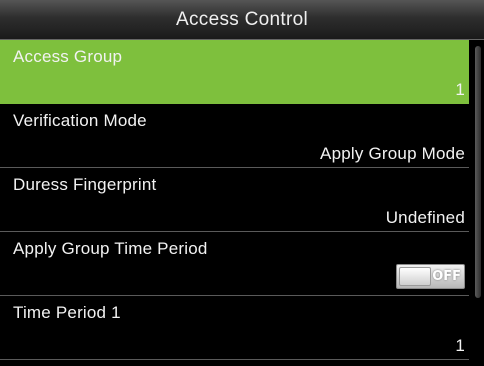 The height and width of the screenshot is (366, 484). What do you see at coordinates (425, 217) in the screenshot?
I see `menu-item-value: Undefined` at bounding box center [425, 217].